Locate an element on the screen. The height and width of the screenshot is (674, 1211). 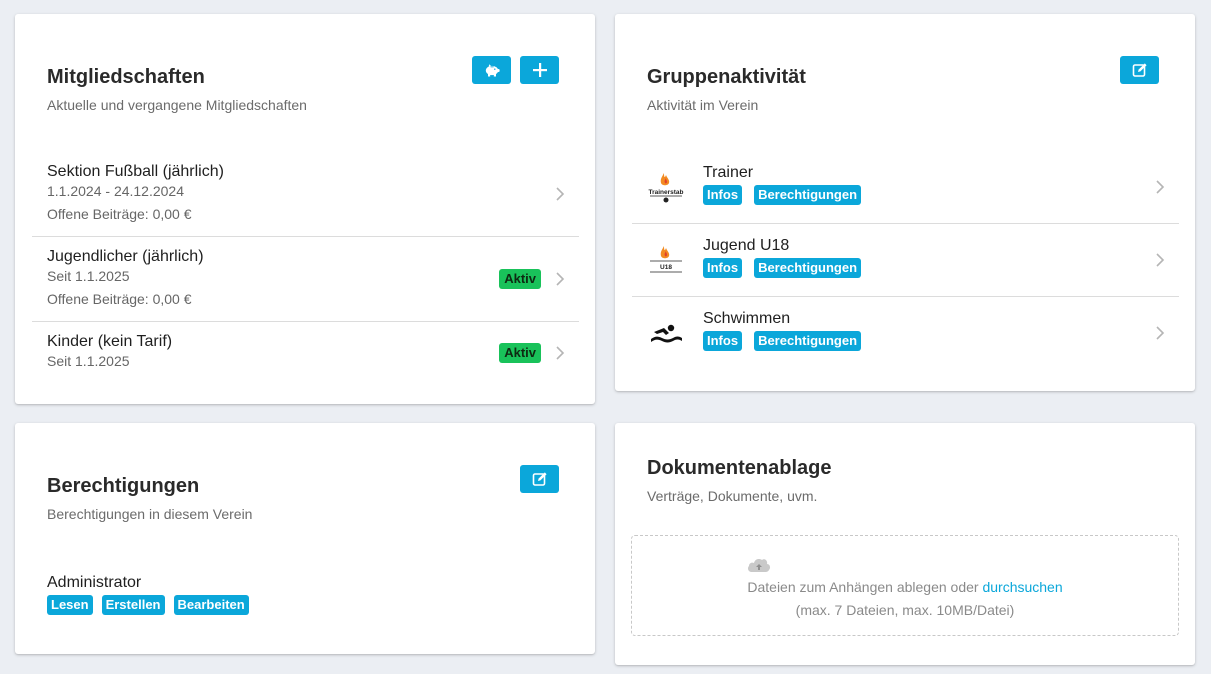
edit-groups-button is located at coordinates (1139, 70).